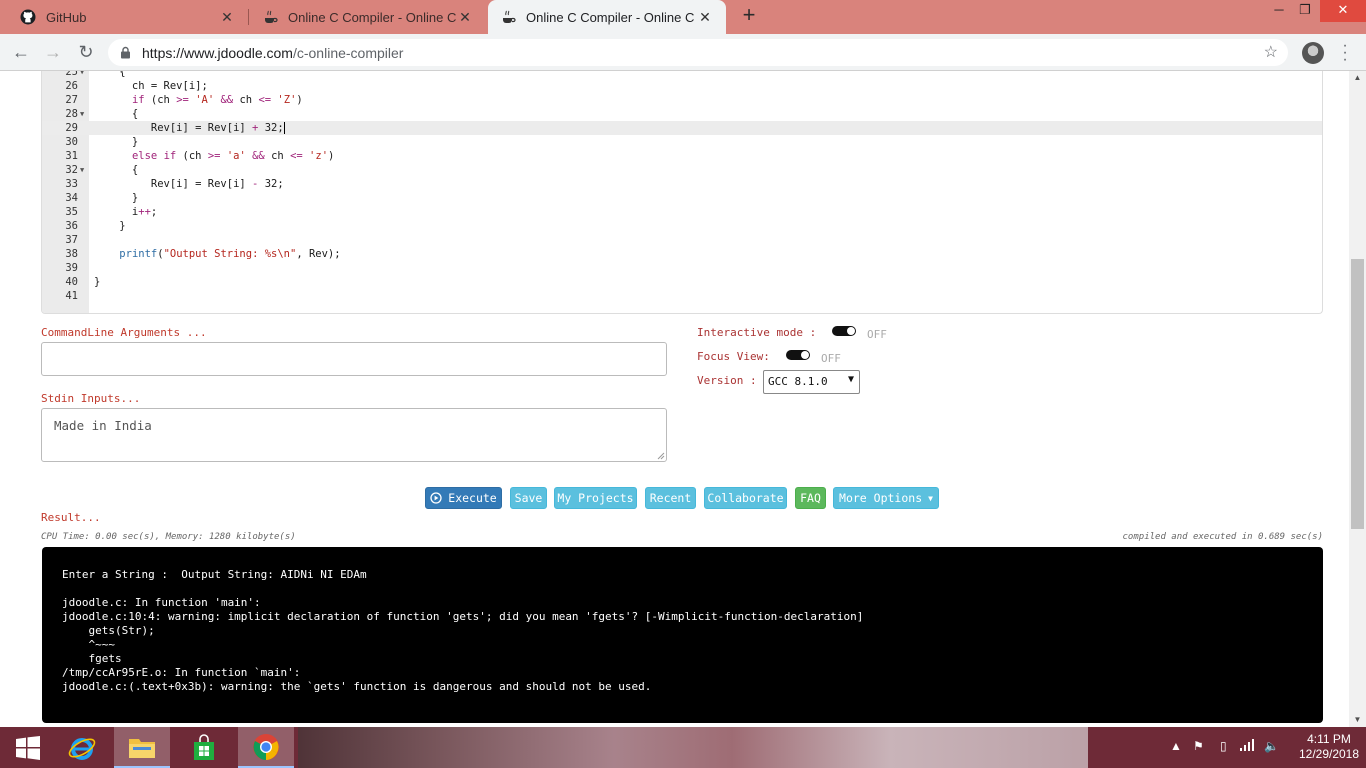  What do you see at coordinates (1313, 53) in the screenshot?
I see `profile-avatar` at bounding box center [1313, 53].